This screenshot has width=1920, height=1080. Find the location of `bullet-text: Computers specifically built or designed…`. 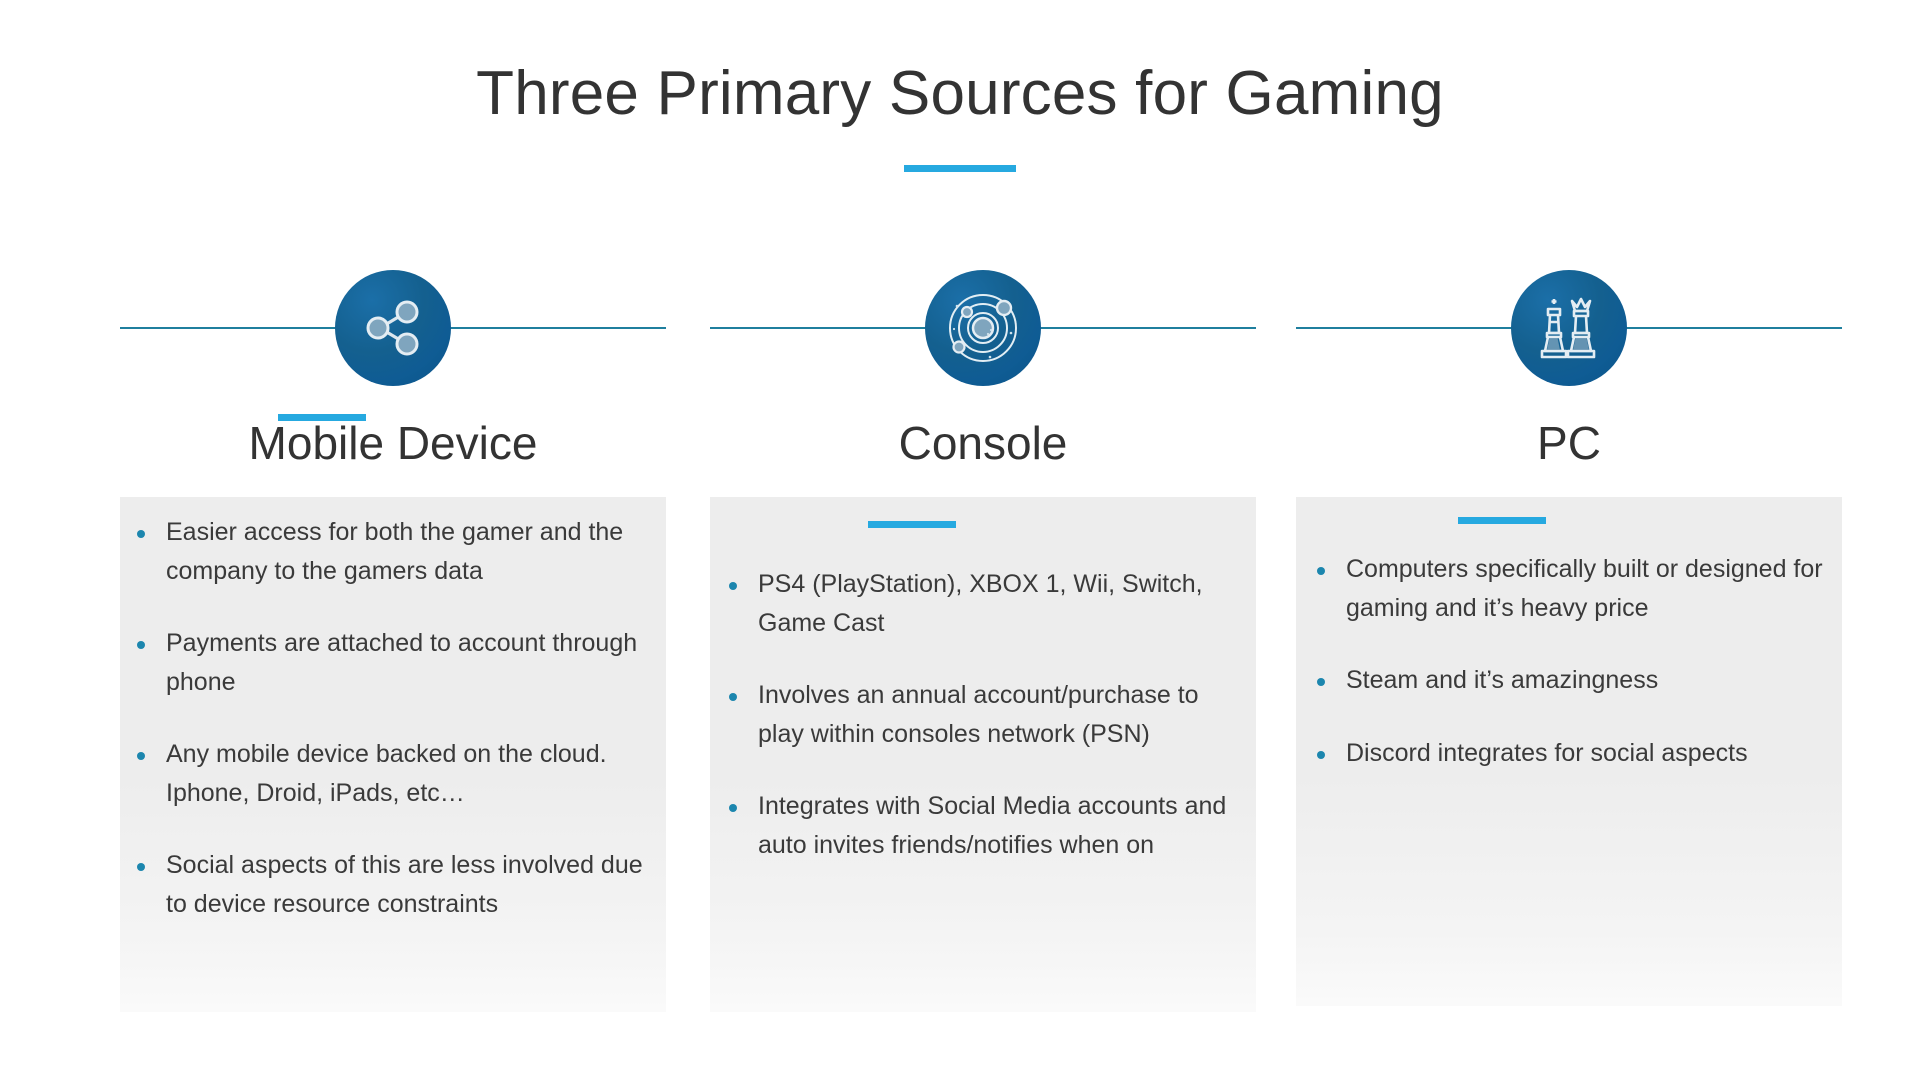

bullet-text: Computers specifically built or designed… is located at coordinates (1584, 588).